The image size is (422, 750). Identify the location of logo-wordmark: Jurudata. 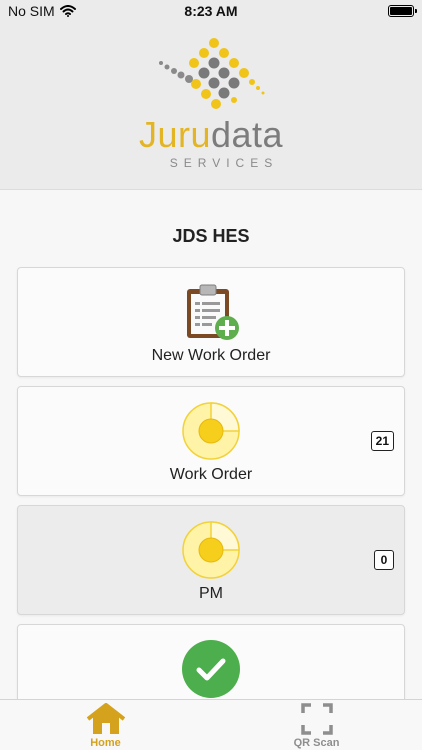
(211, 135).